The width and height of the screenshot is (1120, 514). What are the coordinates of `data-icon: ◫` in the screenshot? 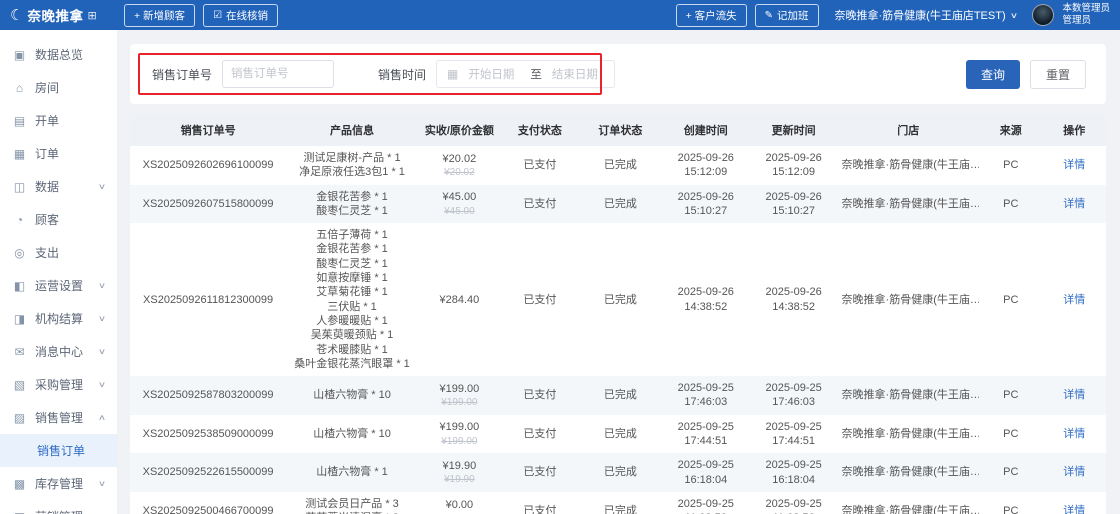 It's located at (19, 186).